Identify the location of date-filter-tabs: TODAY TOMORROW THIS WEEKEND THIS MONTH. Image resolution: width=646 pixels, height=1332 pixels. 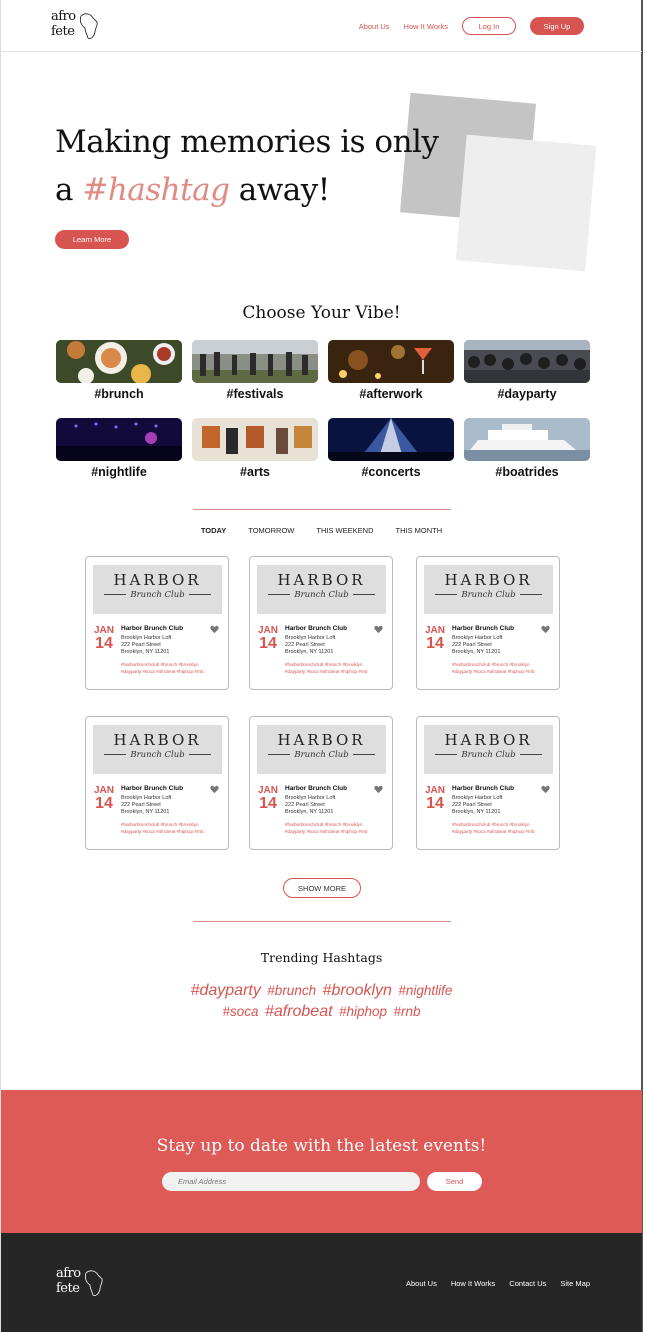
(321, 530).